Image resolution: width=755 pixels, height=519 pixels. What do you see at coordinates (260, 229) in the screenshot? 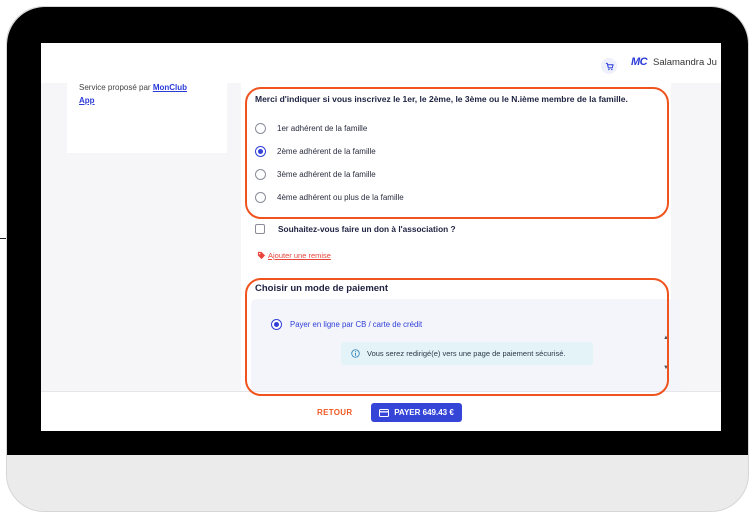
I see `donation-checkbox` at bounding box center [260, 229].